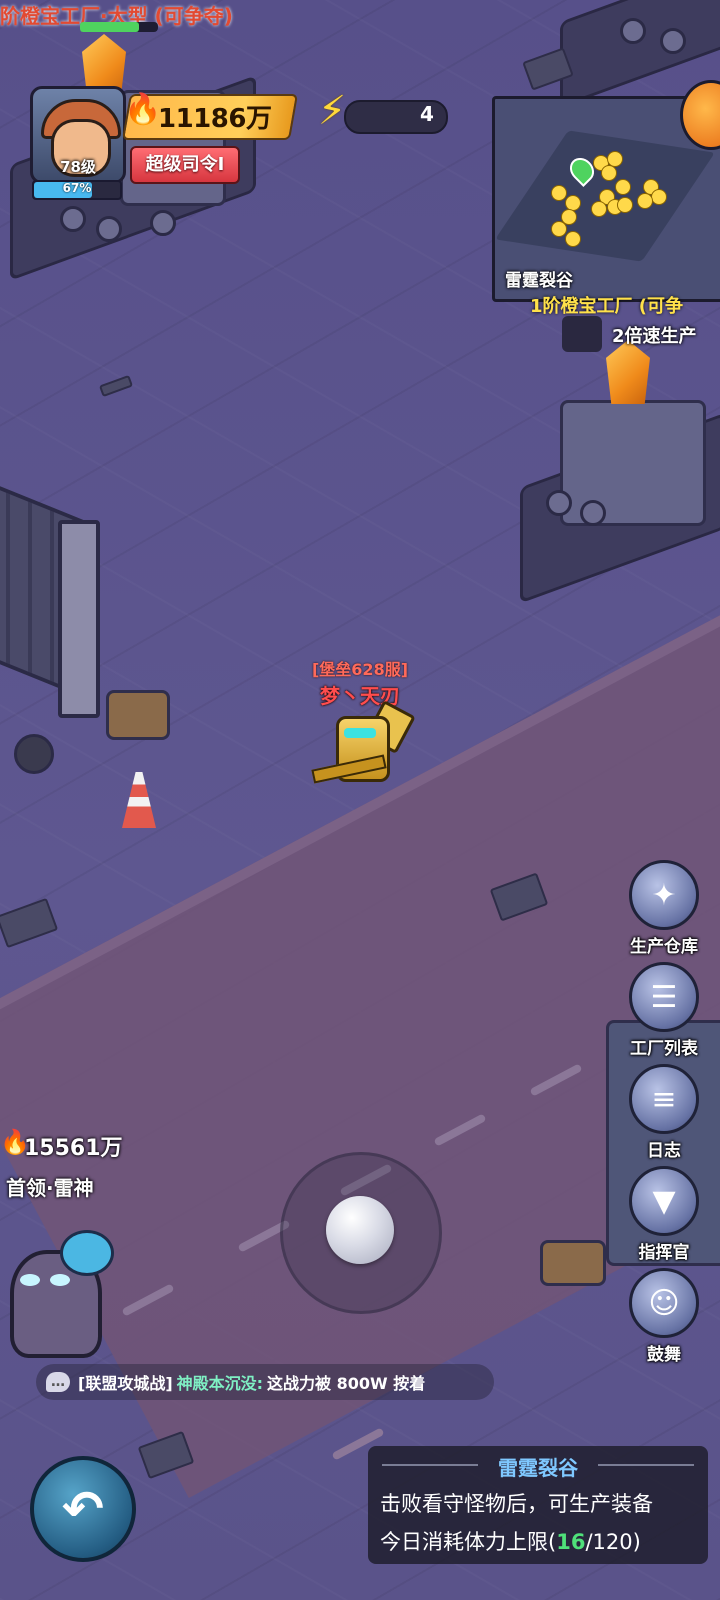 This screenshot has height=1600, width=720. I want to click on warehouse-button: ✦ 生产仓库, so click(664, 908).